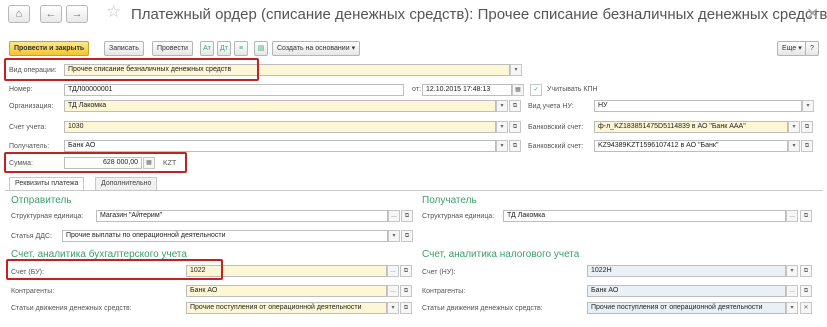  What do you see at coordinates (286, 291) in the screenshot?
I see `buh-contractor-field: Банк АО` at bounding box center [286, 291].